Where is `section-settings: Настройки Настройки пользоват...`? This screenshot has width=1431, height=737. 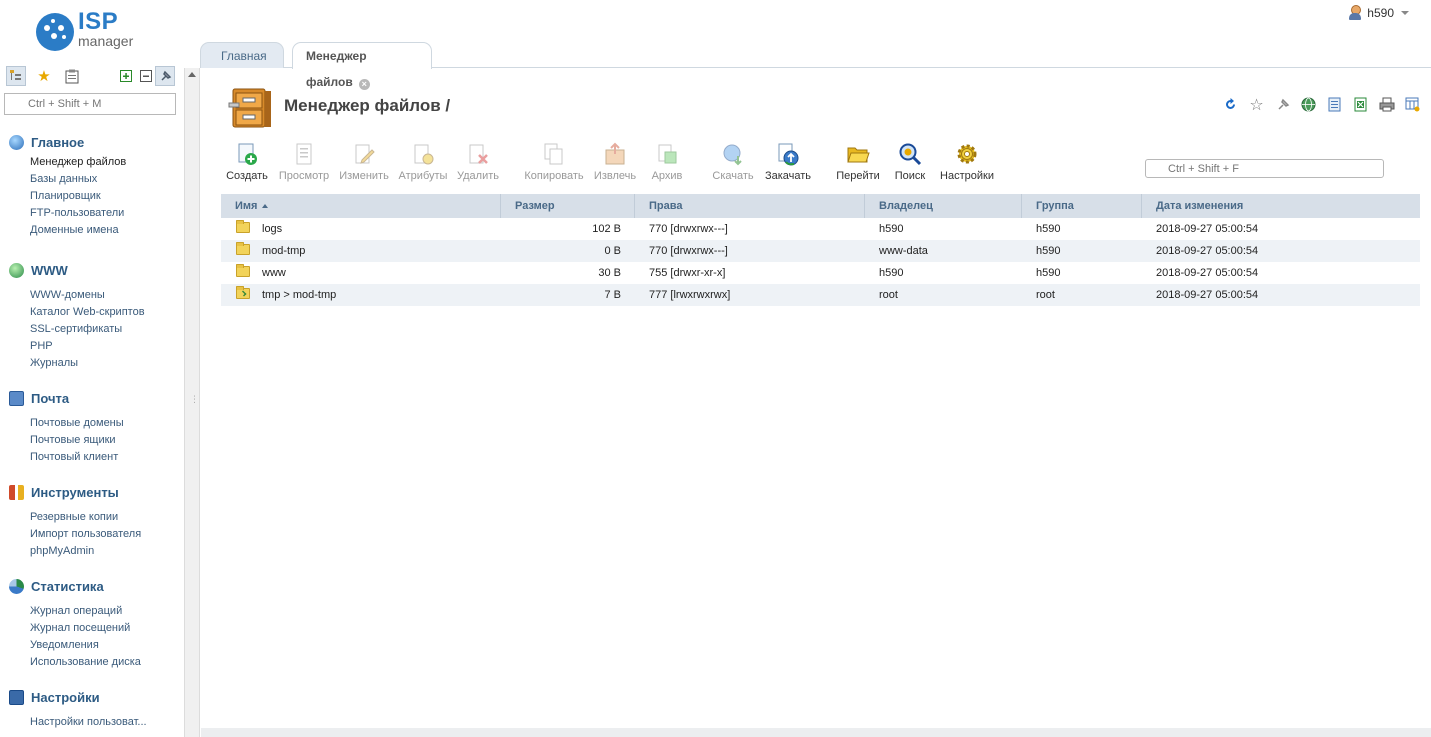
section-settings: Настройки Настройки пользоват... is located at coordinates (92, 709).